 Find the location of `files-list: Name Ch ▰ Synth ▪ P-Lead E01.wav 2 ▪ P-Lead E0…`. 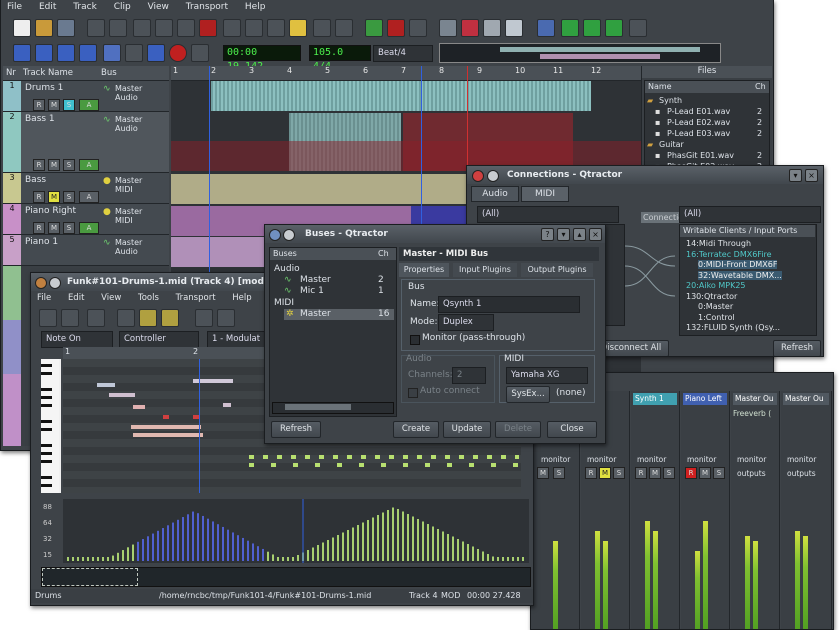

files-list: Name Ch ▰ Synth ▪ P-Lead E01.wav 2 ▪ P-Lead E0… is located at coordinates (707, 129).